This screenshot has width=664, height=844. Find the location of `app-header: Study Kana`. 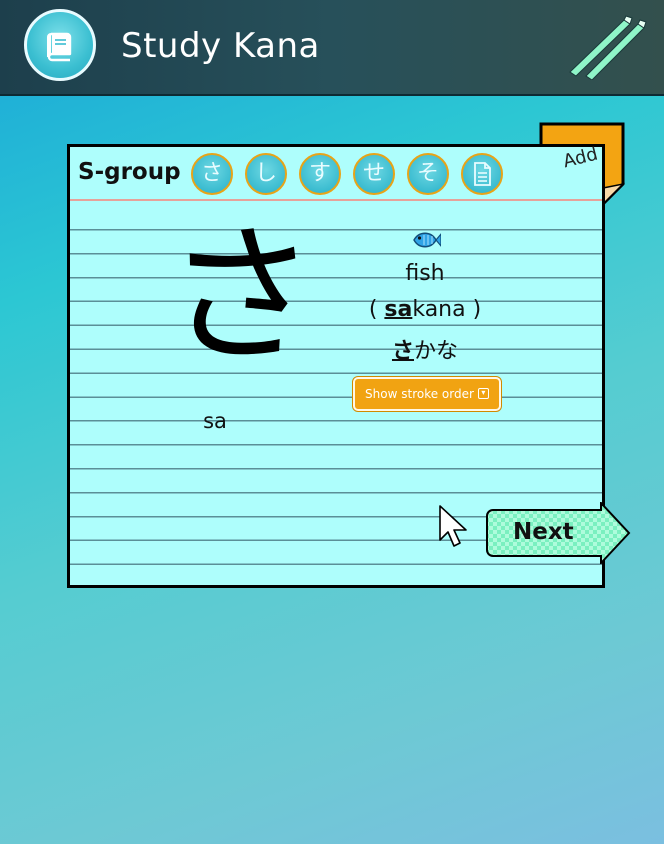

app-header: Study Kana is located at coordinates (332, 48).